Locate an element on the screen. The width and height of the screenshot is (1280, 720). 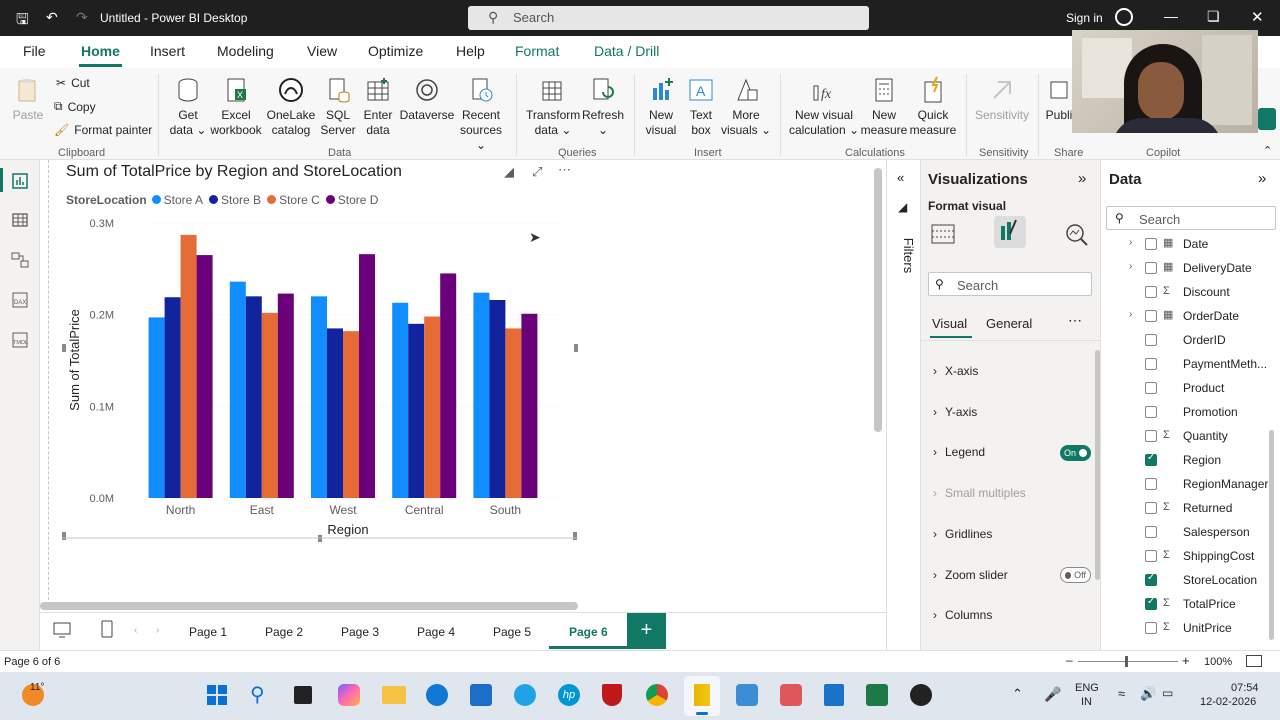
section-zoom-slider: › Zoom slider is located at coordinates (970, 575).